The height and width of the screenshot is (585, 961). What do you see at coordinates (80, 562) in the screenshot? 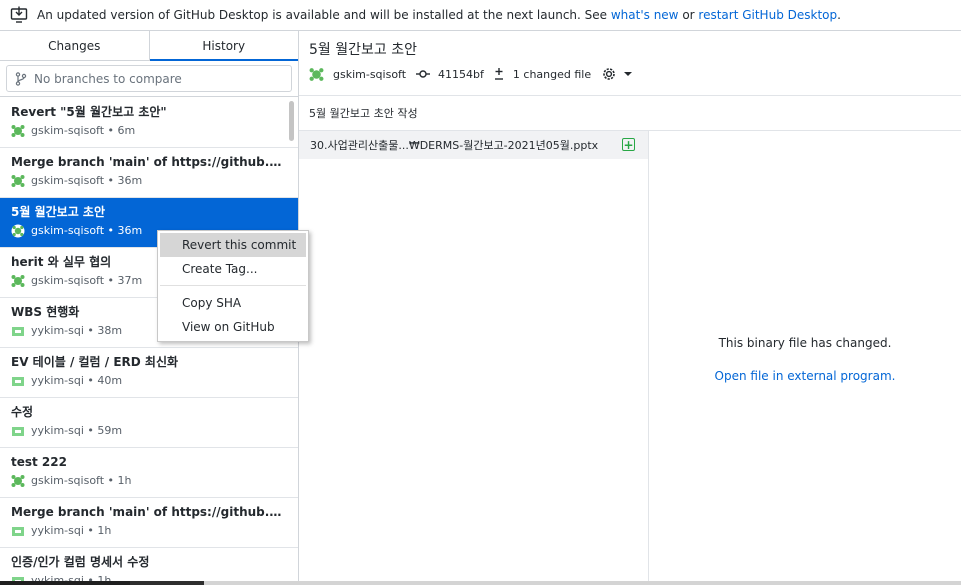
I see `commit-title: 인증/인가 컬럼 명세서 수정` at bounding box center [80, 562].